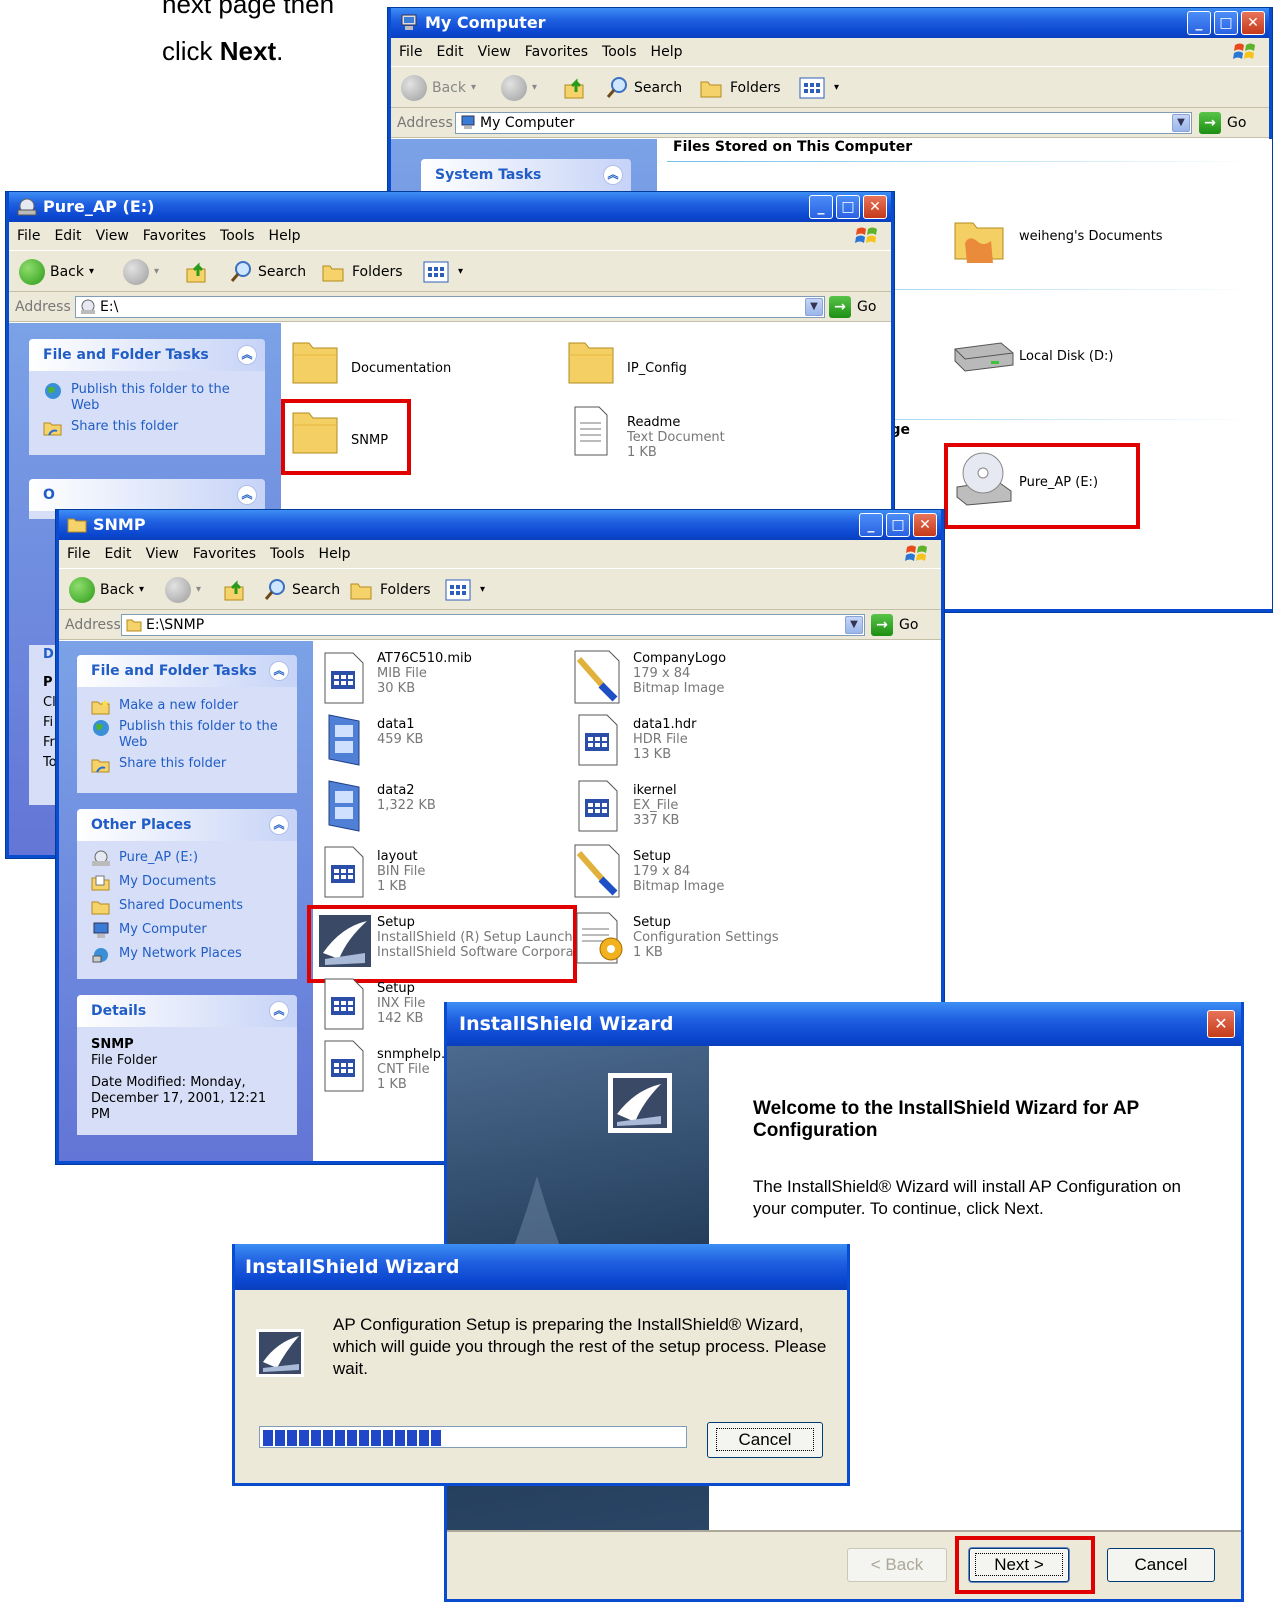 Image resolution: width=1278 pixels, height=1602 pixels. I want to click on ex-file-icon, so click(598, 806).